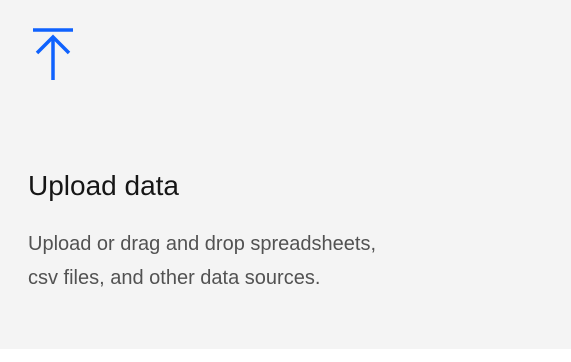 This screenshot has width=571, height=362. Describe the element at coordinates (104, 185) in the screenshot. I see `tile-title: Upload data` at that location.